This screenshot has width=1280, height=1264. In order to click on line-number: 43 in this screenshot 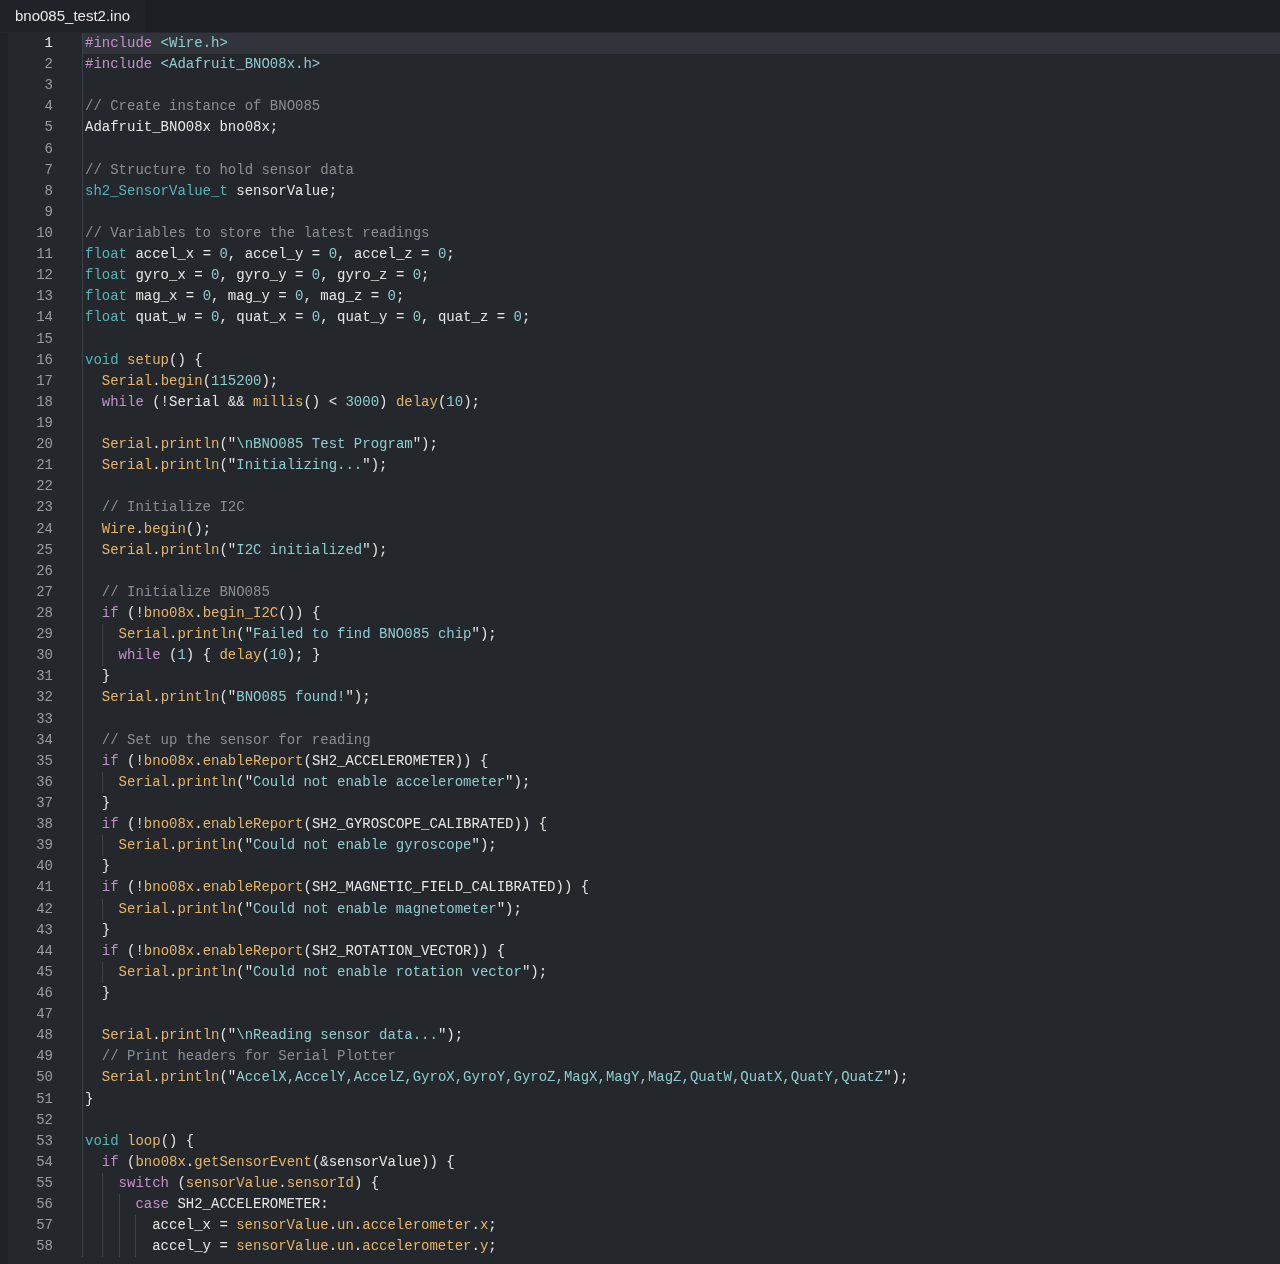, I will do `click(44, 930)`.